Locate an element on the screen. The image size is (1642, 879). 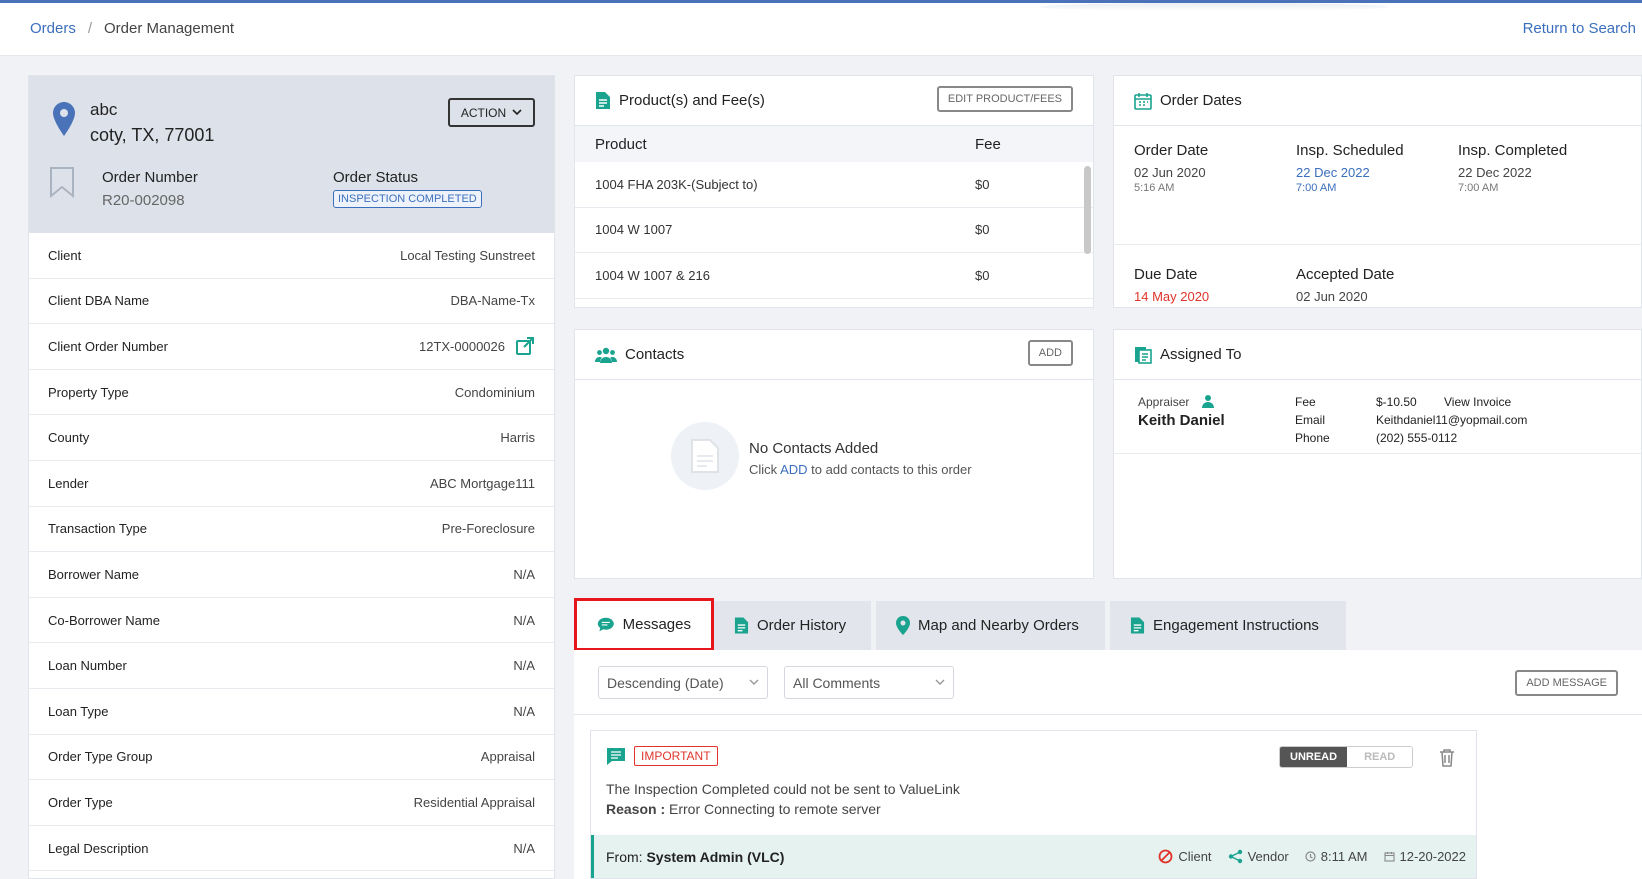
detail-value: Appraisal is located at coordinates (507, 757).